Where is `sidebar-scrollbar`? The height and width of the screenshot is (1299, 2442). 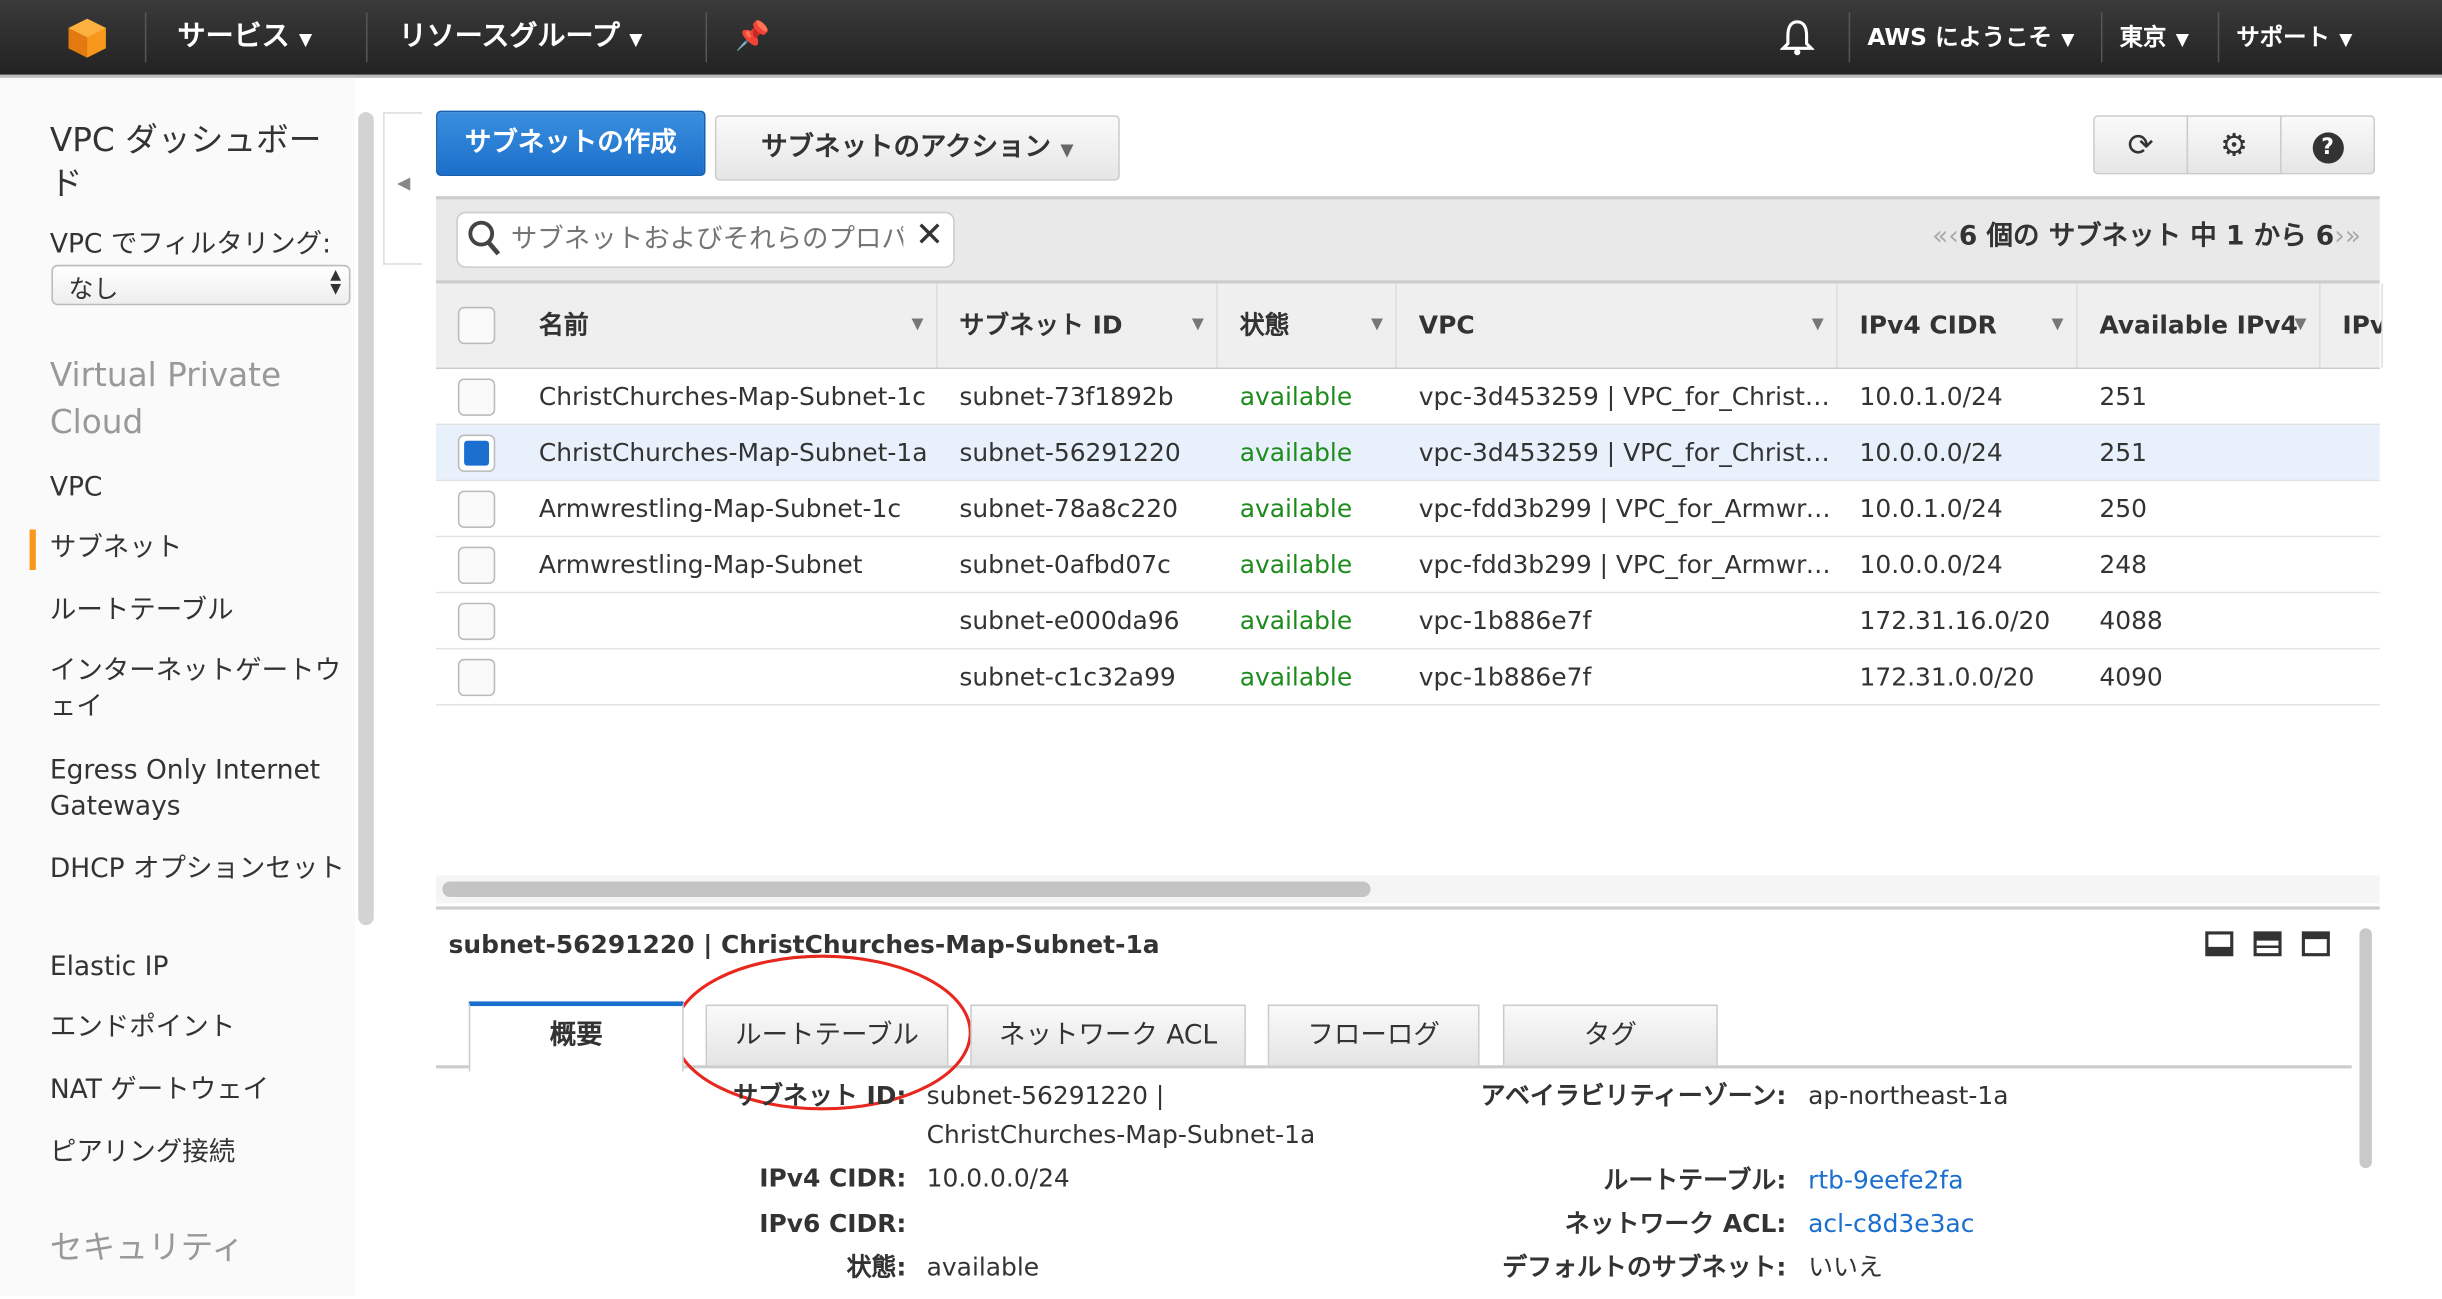
sidebar-scrollbar is located at coordinates (366, 519).